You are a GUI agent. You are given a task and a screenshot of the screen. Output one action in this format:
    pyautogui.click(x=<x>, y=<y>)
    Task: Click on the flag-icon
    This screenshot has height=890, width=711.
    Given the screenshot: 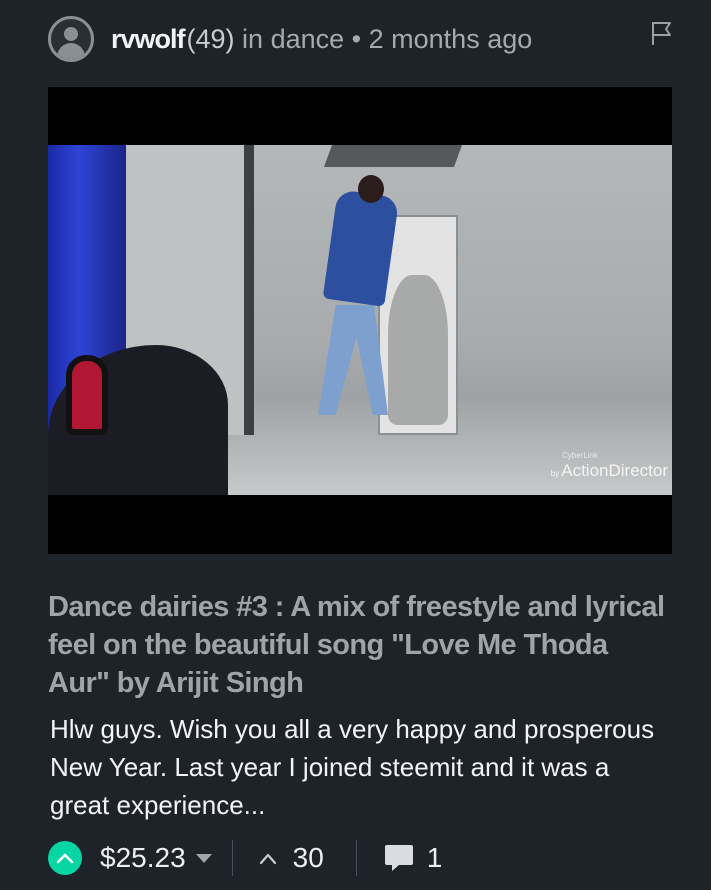 What is the action you would take?
    pyautogui.click(x=662, y=33)
    